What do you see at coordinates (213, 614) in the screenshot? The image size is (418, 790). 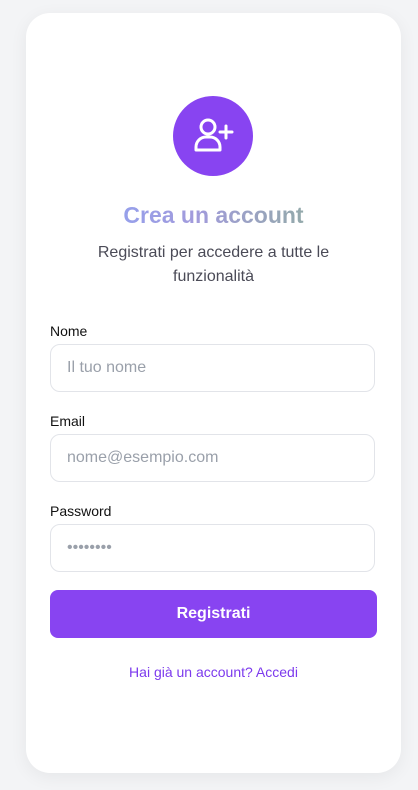 I see `register-button: Registrati` at bounding box center [213, 614].